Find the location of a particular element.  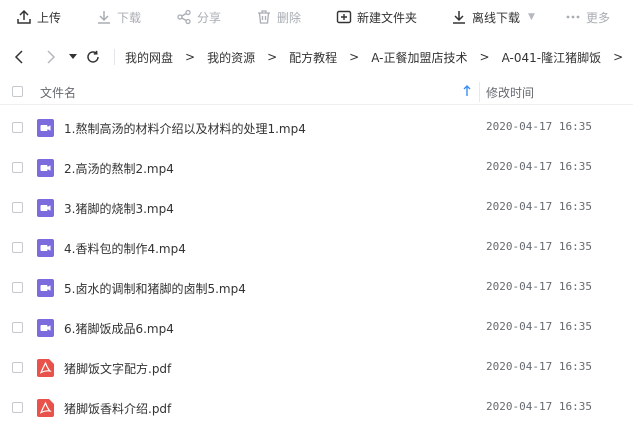

offline-download-button: 离线下载 ▼ is located at coordinates (493, 17).